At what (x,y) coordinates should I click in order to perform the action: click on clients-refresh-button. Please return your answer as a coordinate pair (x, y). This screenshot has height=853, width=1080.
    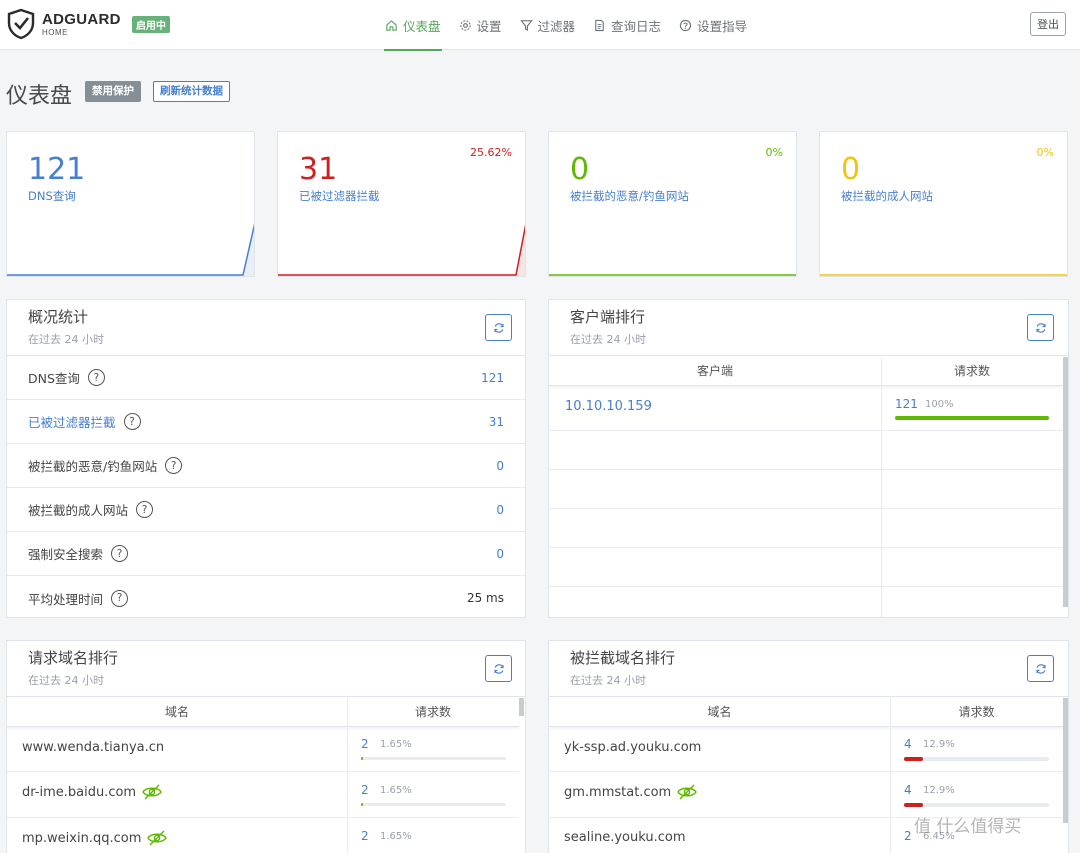
    Looking at the image, I should click on (1040, 327).